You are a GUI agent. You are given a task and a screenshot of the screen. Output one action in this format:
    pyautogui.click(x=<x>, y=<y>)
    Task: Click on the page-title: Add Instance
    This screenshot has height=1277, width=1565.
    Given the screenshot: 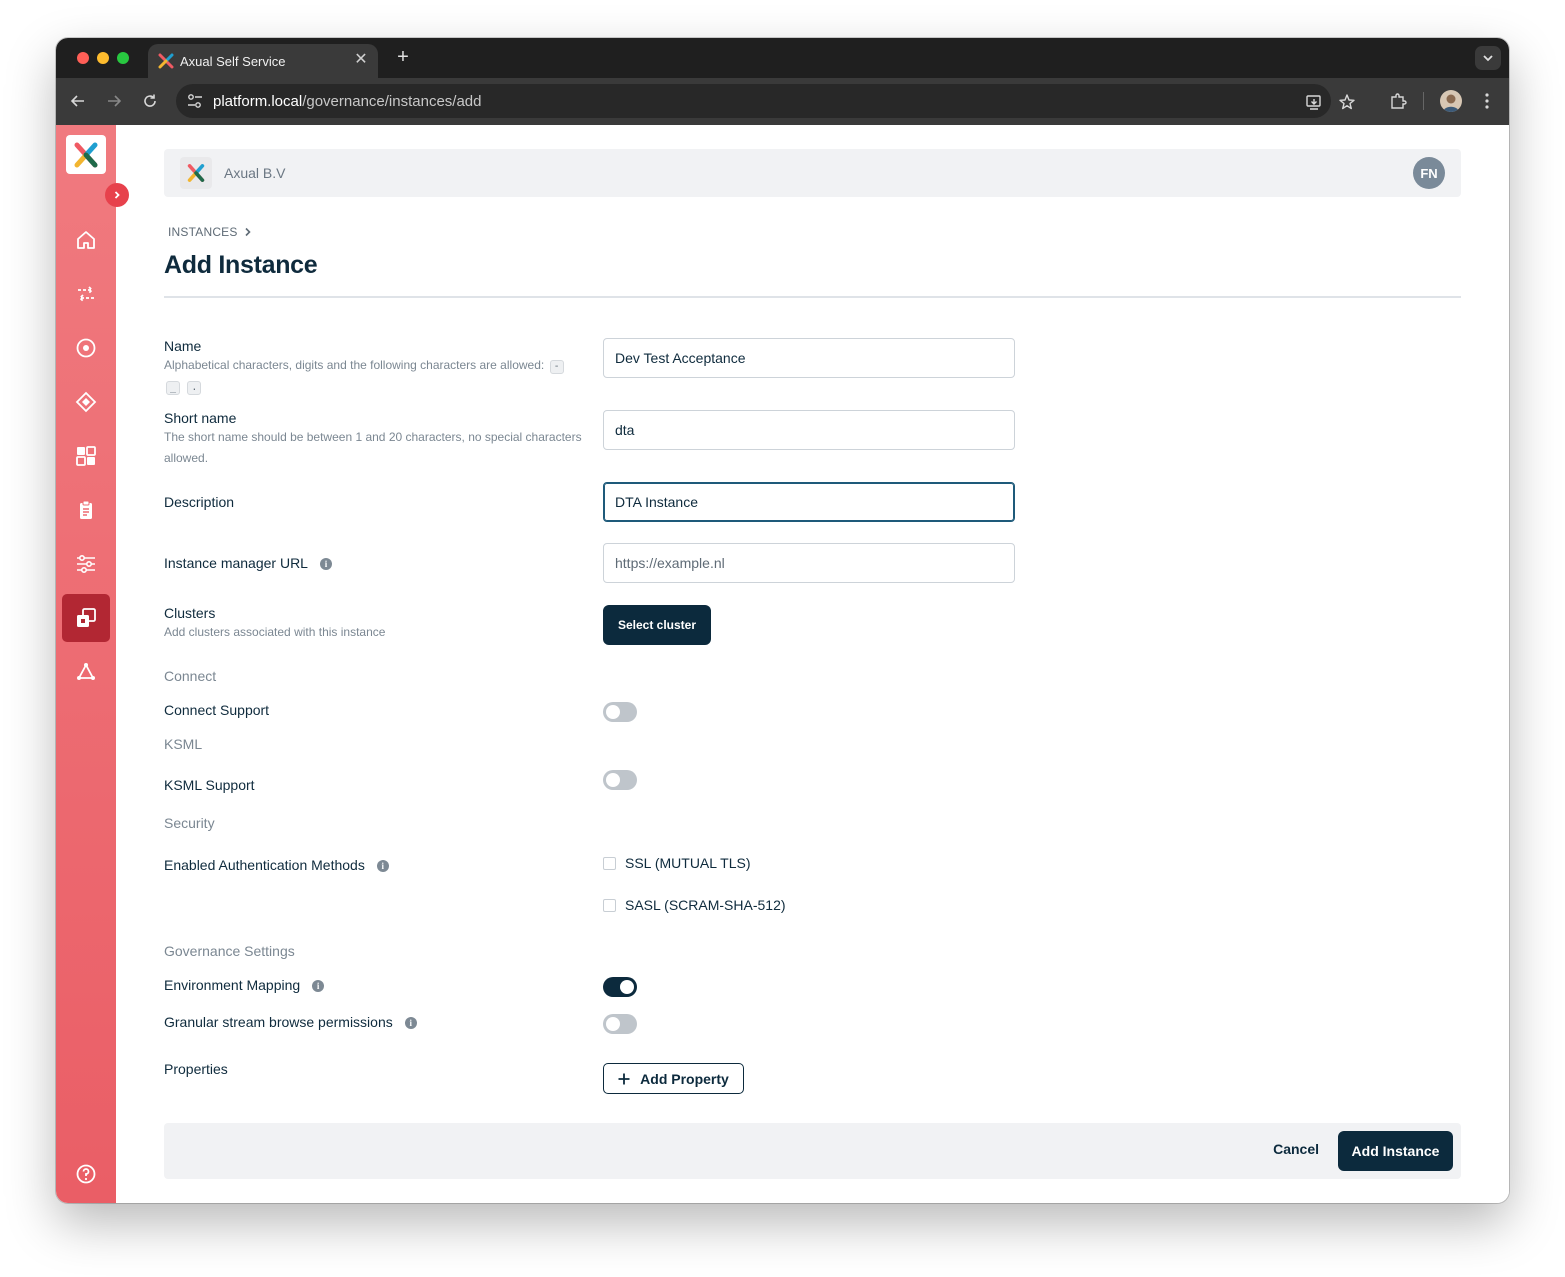 What is the action you would take?
    pyautogui.click(x=241, y=265)
    